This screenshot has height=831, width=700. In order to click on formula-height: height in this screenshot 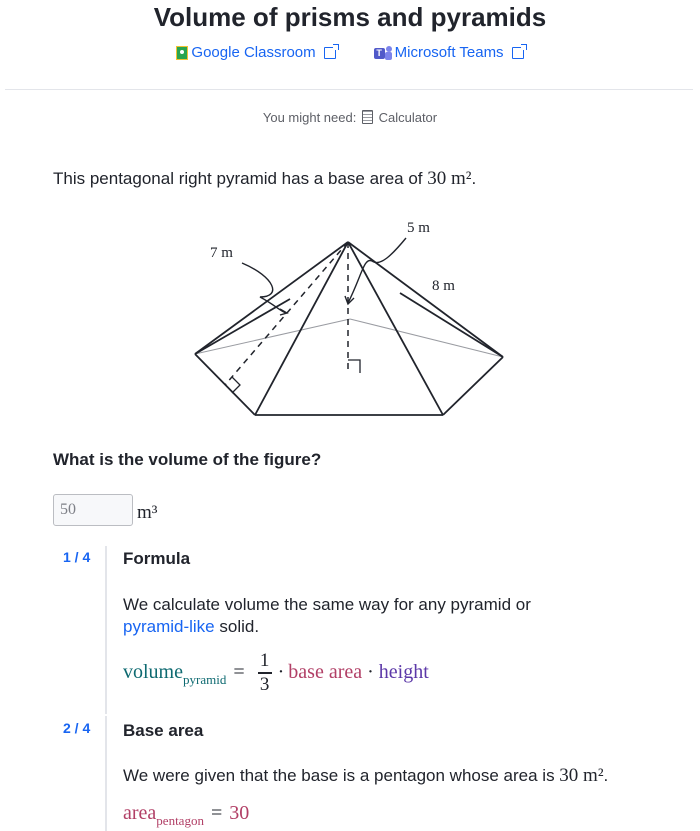, I will do `click(403, 672)`.